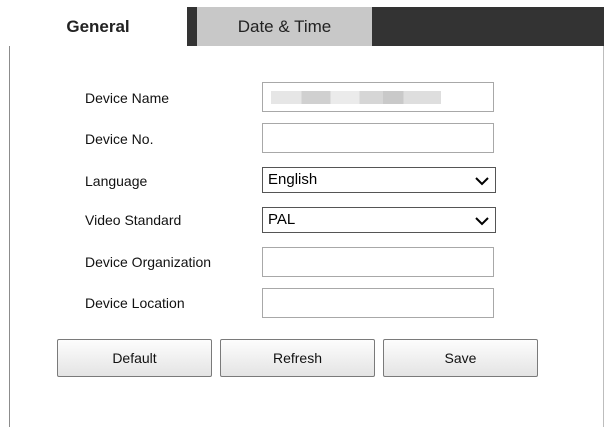 Image resolution: width=604 pixels, height=427 pixels. What do you see at coordinates (460, 358) in the screenshot?
I see `save-button: Save` at bounding box center [460, 358].